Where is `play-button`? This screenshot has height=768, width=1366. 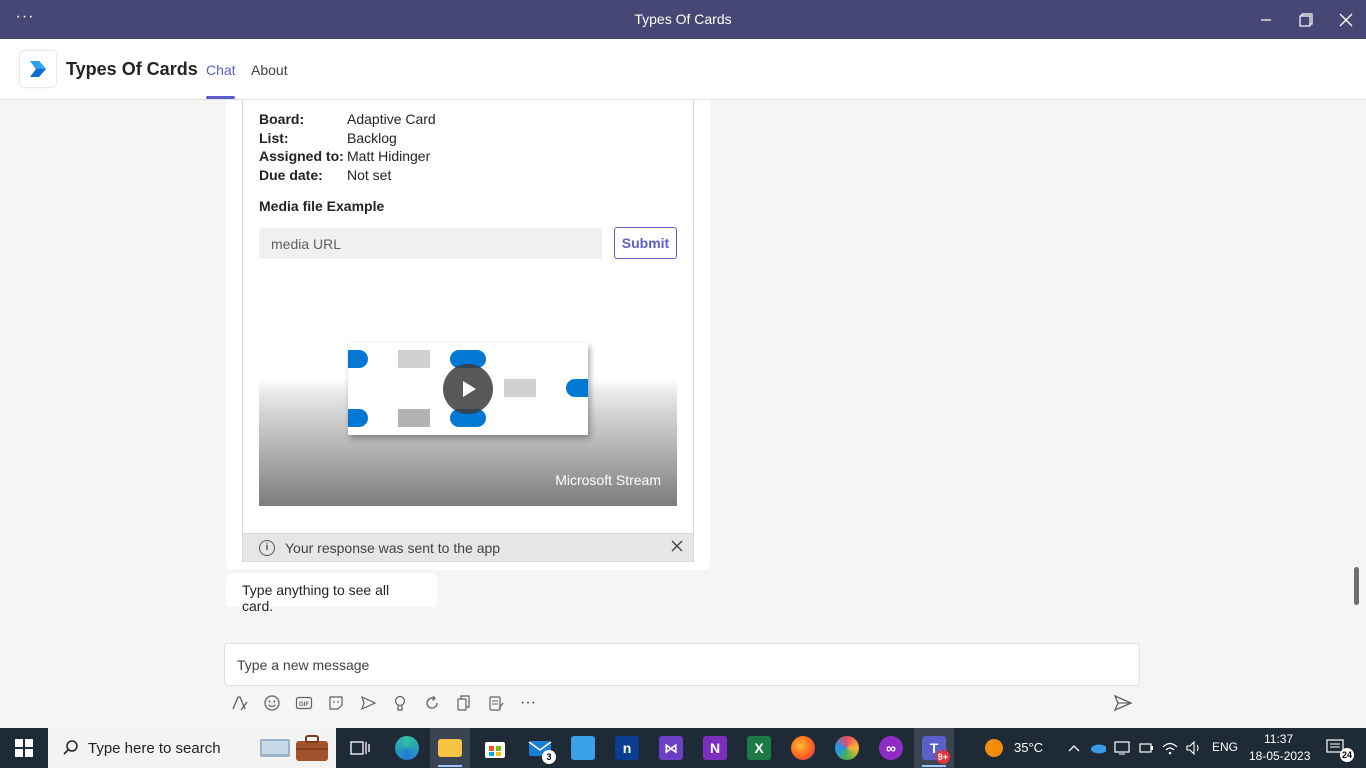 play-button is located at coordinates (468, 389).